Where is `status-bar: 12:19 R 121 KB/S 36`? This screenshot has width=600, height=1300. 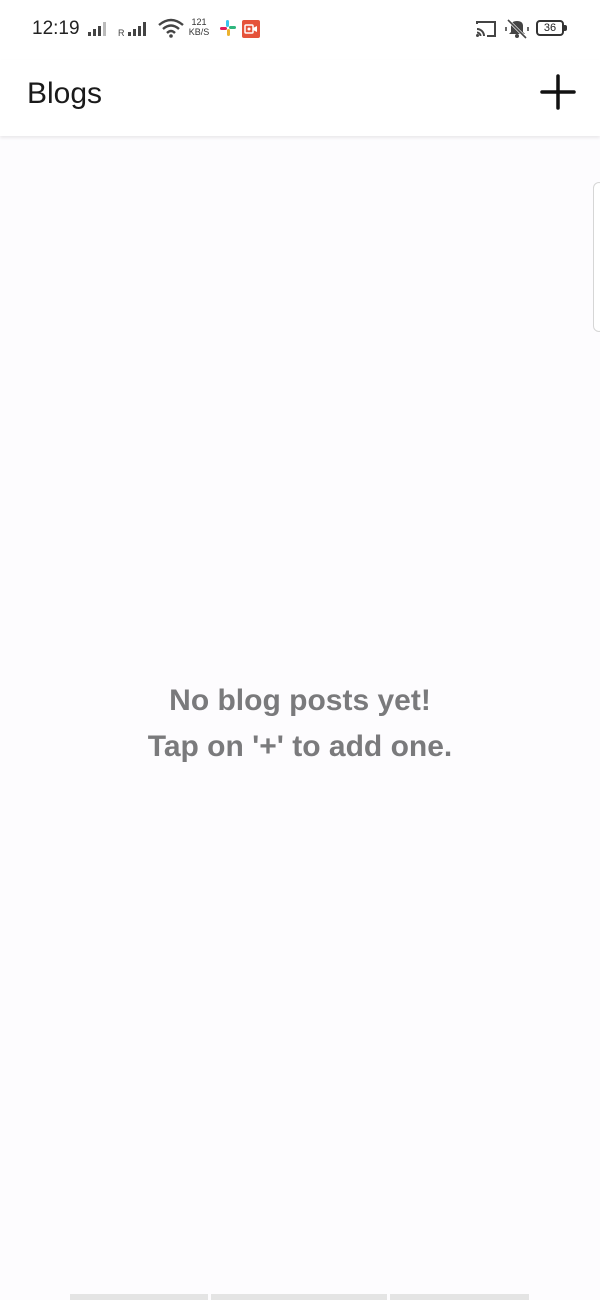
status-bar: 12:19 R 121 KB/S 36 is located at coordinates (300, 30).